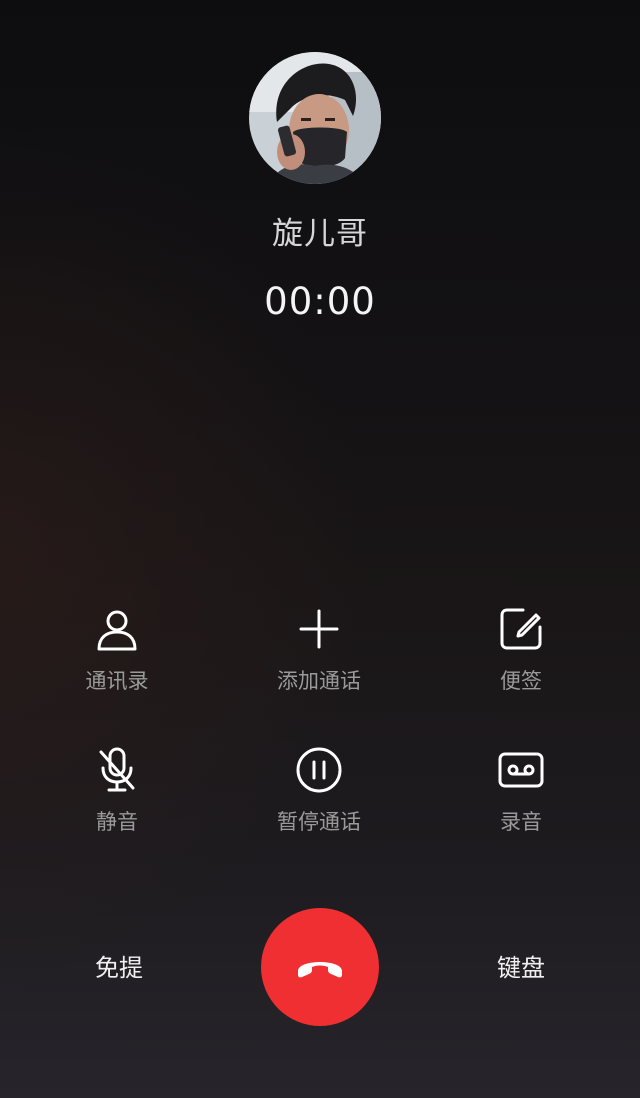 The image size is (640, 1098). What do you see at coordinates (319, 650) in the screenshot?
I see `add-call-button: 添加通话` at bounding box center [319, 650].